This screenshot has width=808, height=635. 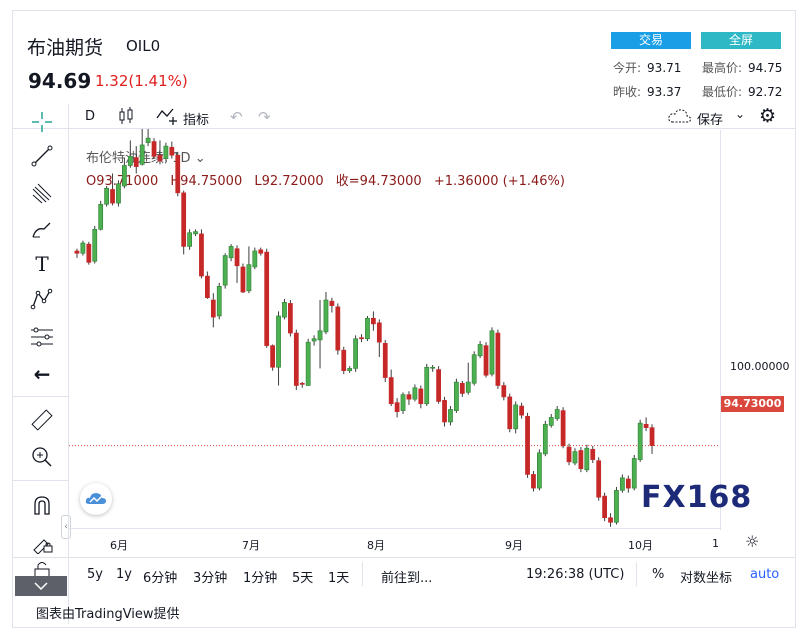 I want to click on undo-icon: ↶, so click(x=236, y=117).